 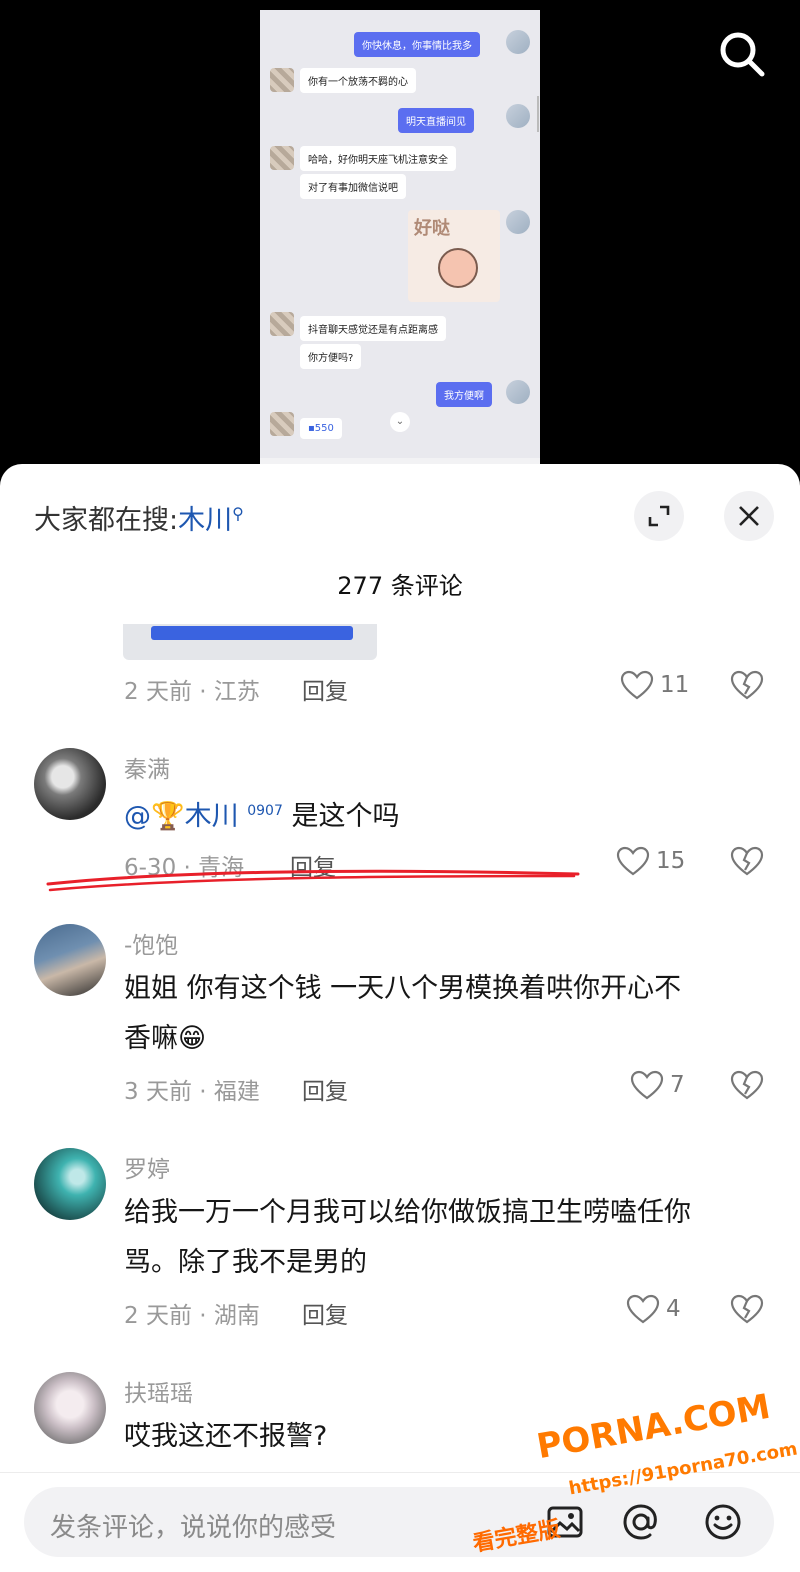 What do you see at coordinates (192, 1092) in the screenshot?
I see `comment-meta: 3 天前 · 福建` at bounding box center [192, 1092].